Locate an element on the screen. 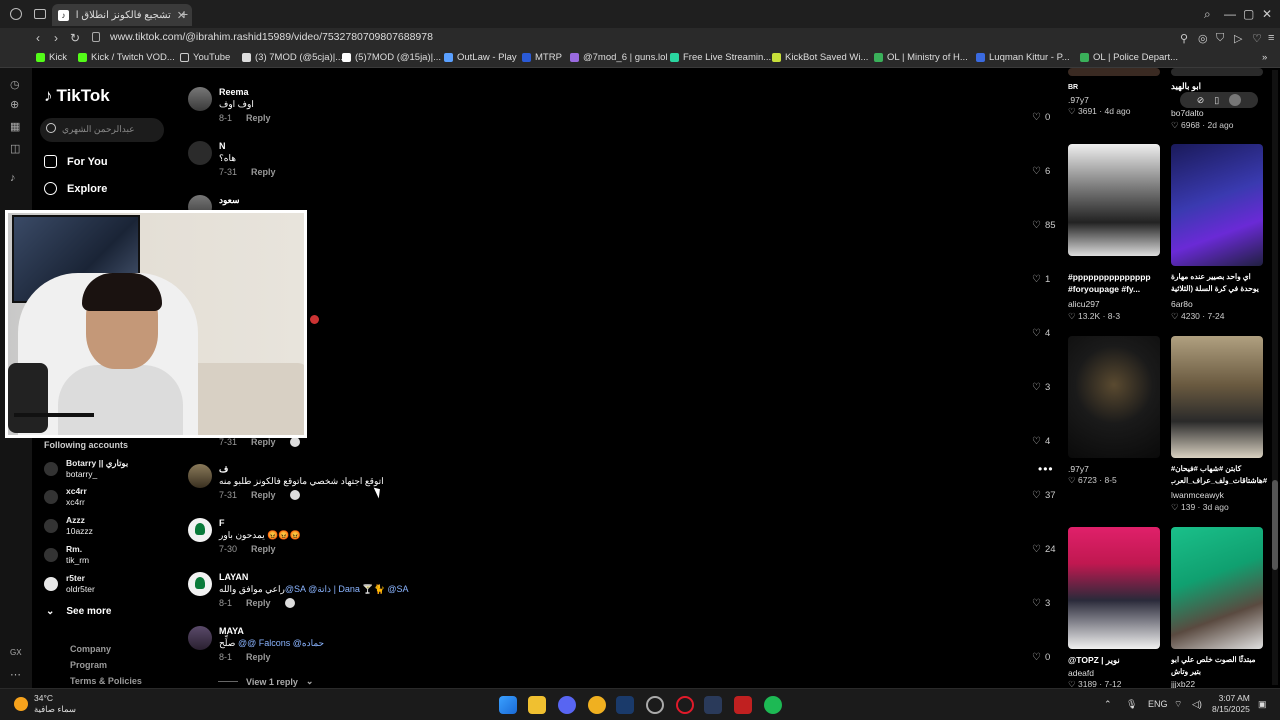 The width and height of the screenshot is (1280, 720). see-more-button: ⌄ See more is located at coordinates (78, 611).